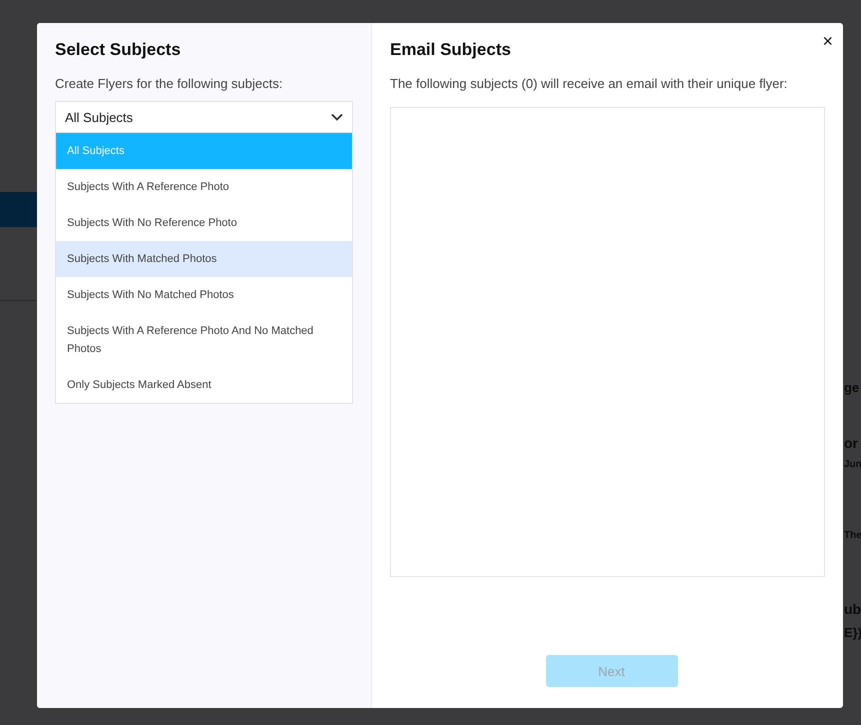  I want to click on description-text: The following subjects (0) will receive an email with their unique flyer:, so click(589, 83).